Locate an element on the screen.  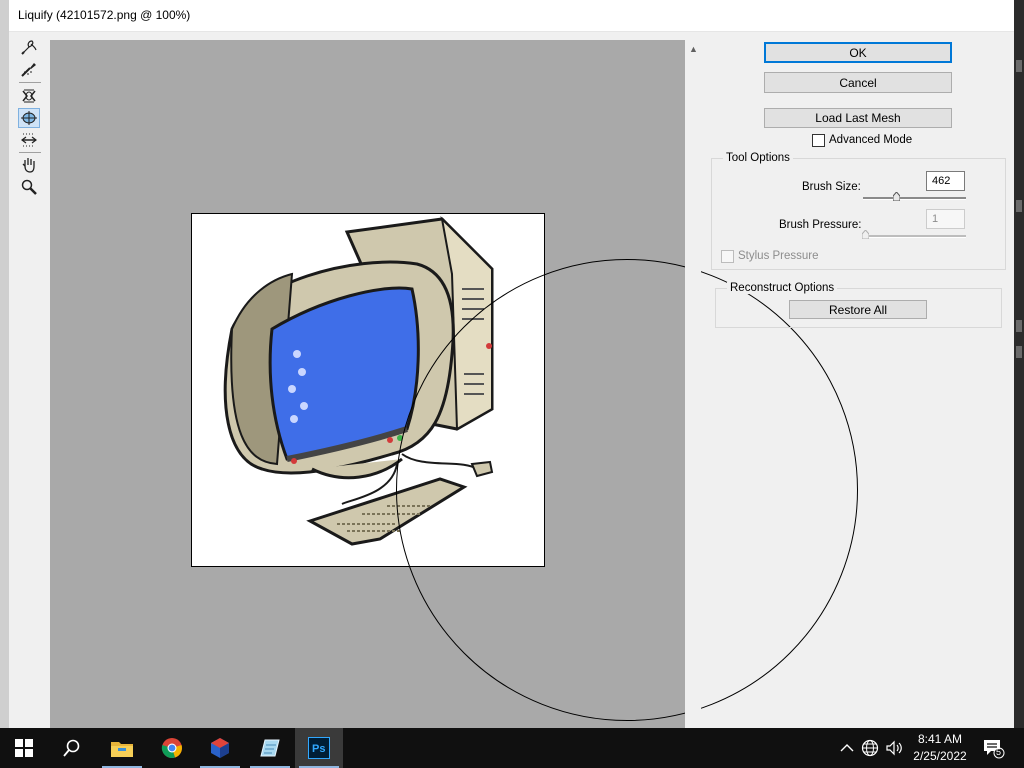
reconstruct-options-title: Reconstruct Options is located at coordinates (782, 288).